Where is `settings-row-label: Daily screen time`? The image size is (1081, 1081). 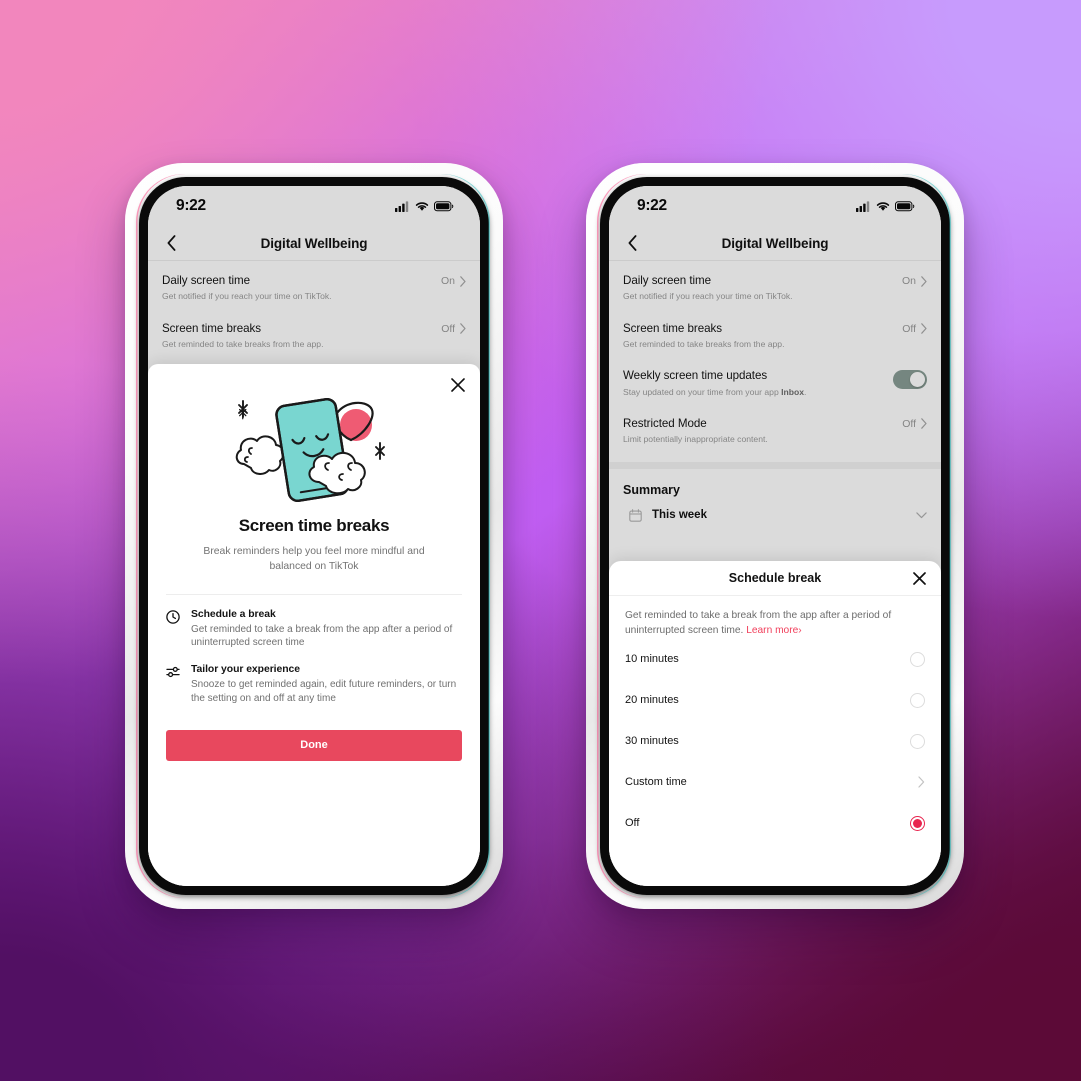 settings-row-label: Daily screen time is located at coordinates (667, 280).